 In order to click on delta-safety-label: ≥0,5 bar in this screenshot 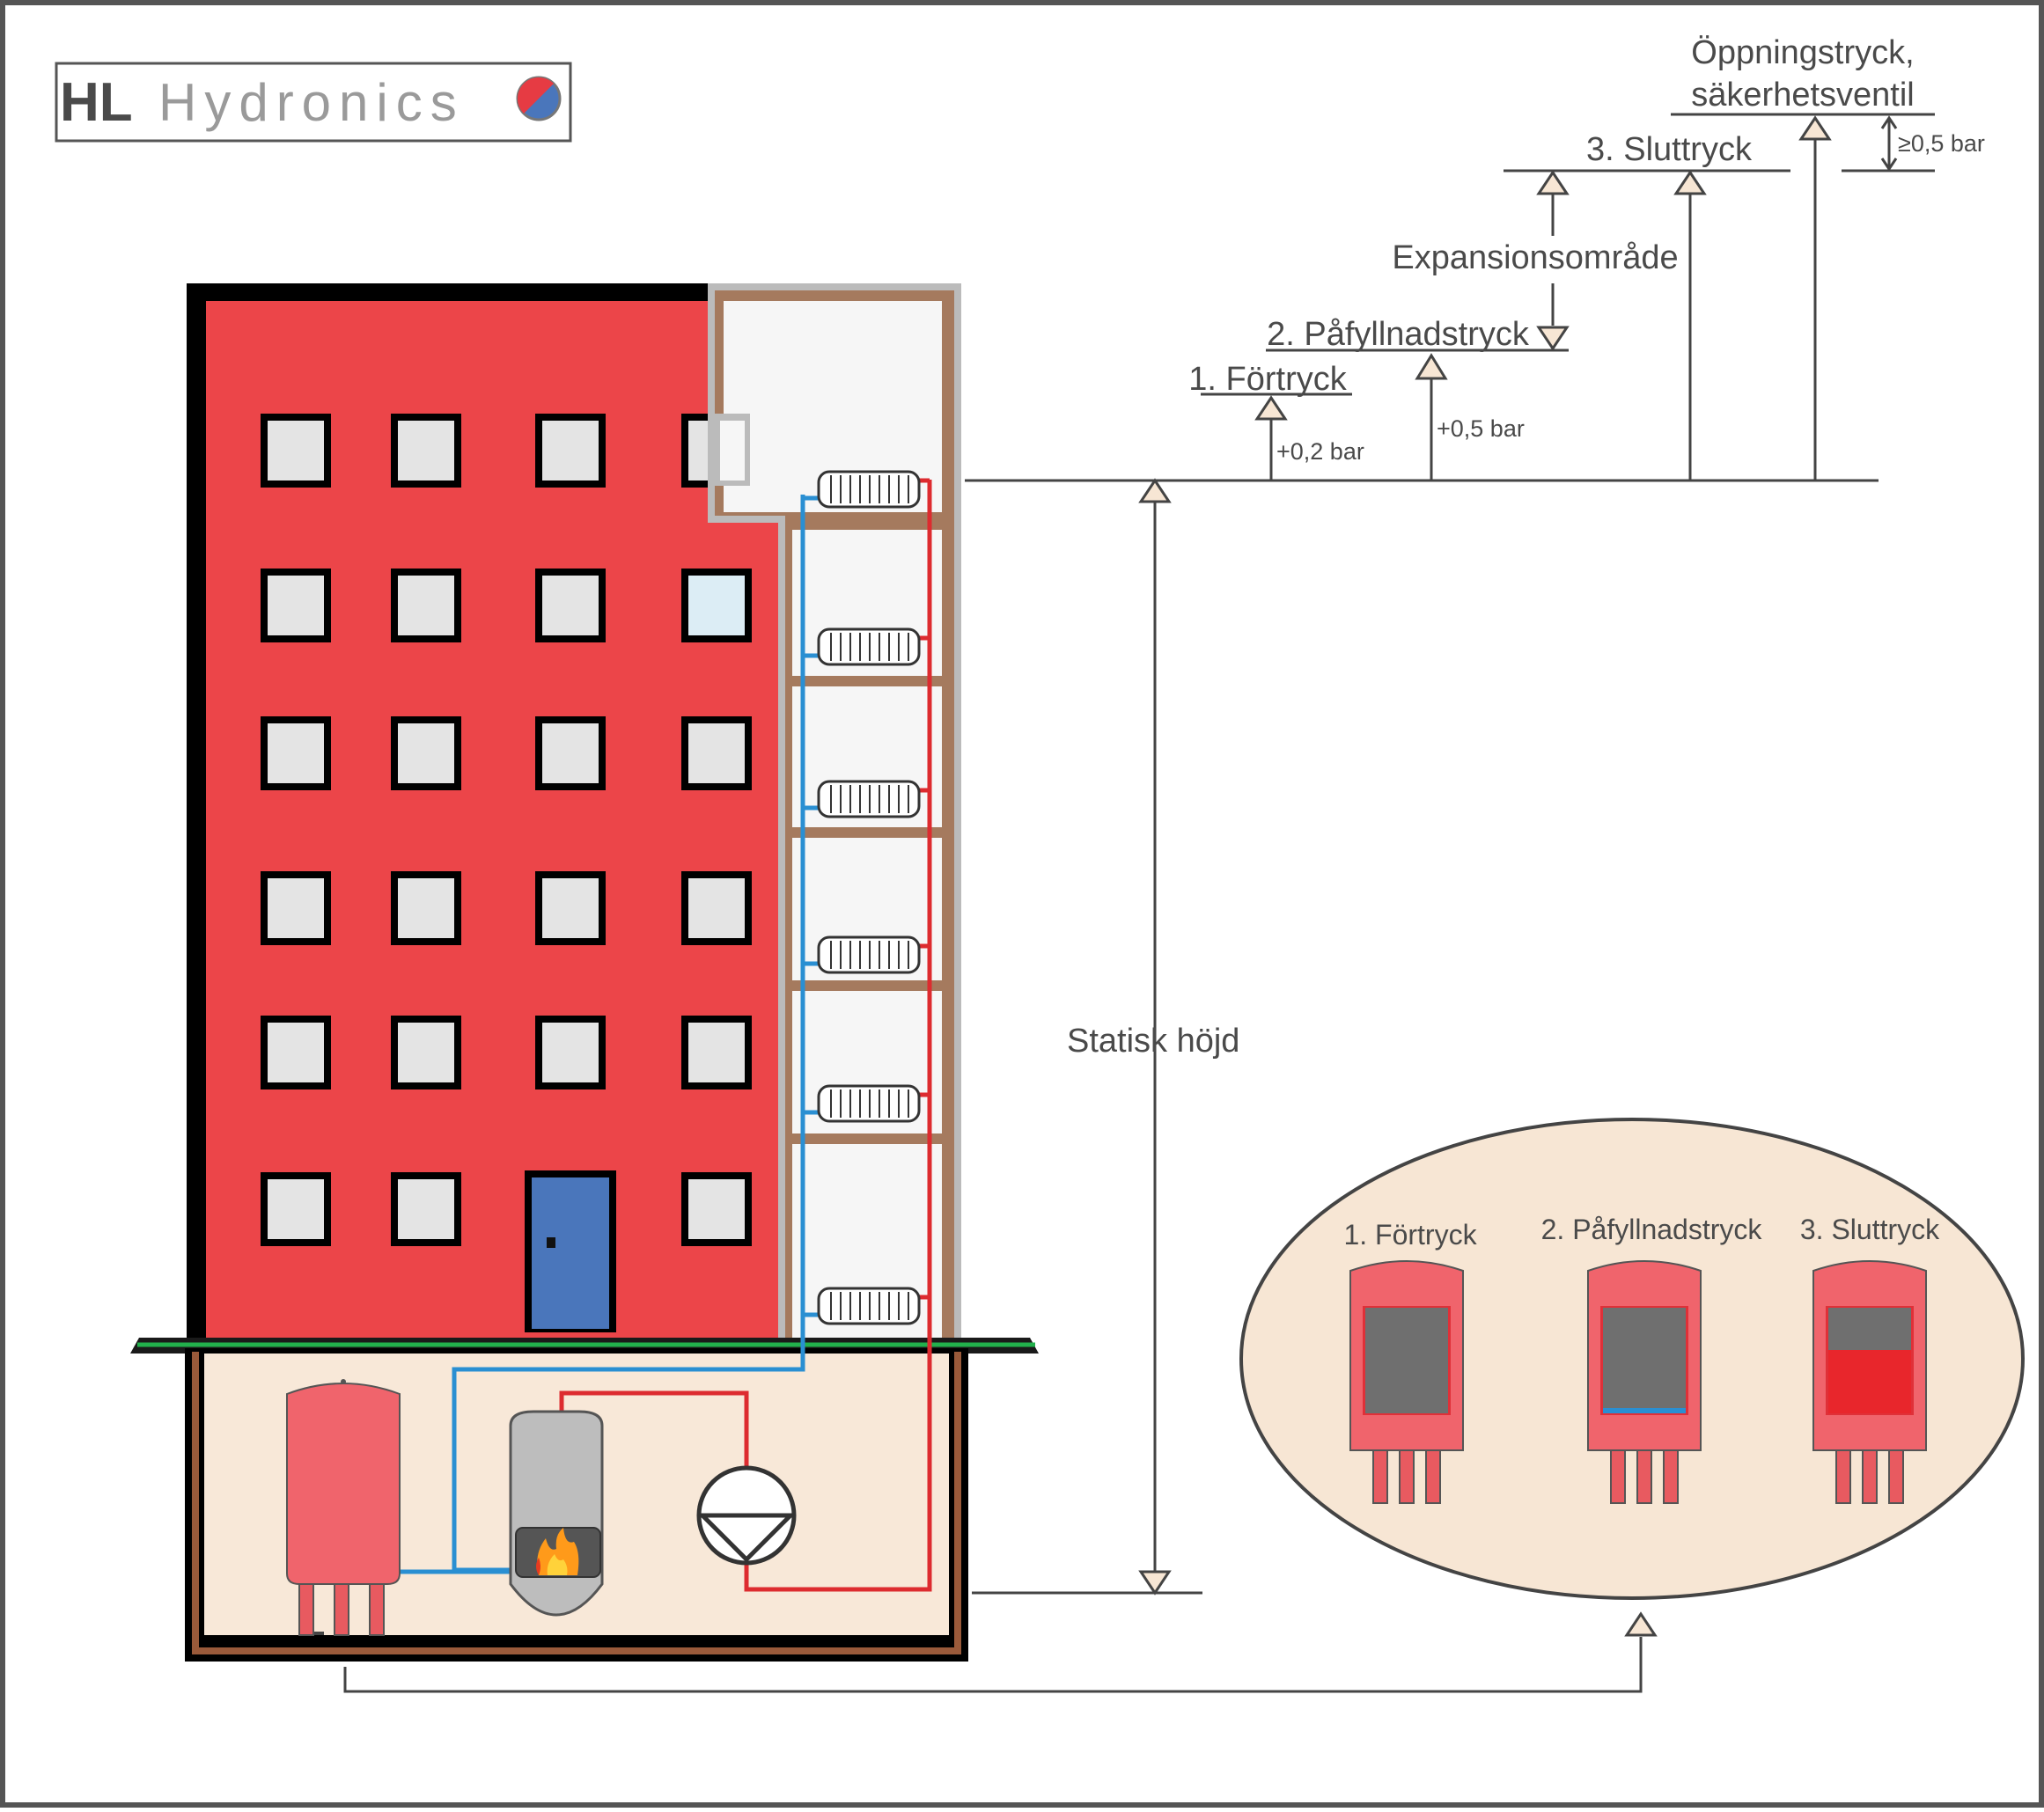, I will do `click(1941, 143)`.